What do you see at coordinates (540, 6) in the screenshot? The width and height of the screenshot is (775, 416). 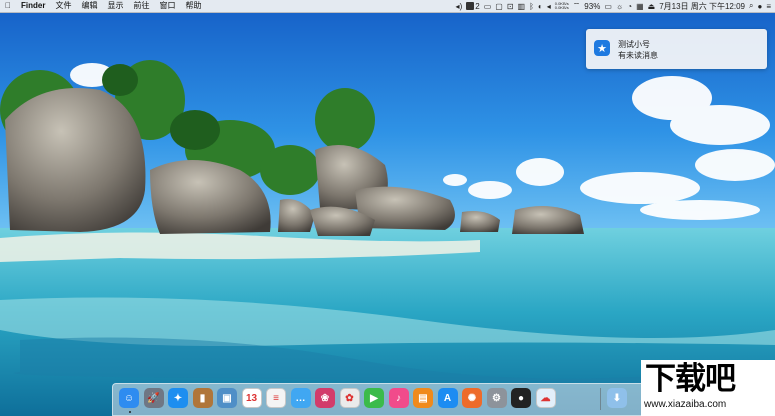 I see `half-circle-icon: ◐` at bounding box center [540, 6].